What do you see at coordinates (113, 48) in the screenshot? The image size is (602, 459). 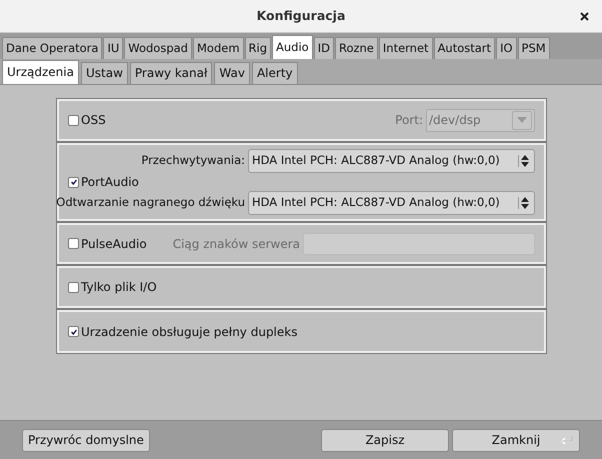 I see `tab: IU` at bounding box center [113, 48].